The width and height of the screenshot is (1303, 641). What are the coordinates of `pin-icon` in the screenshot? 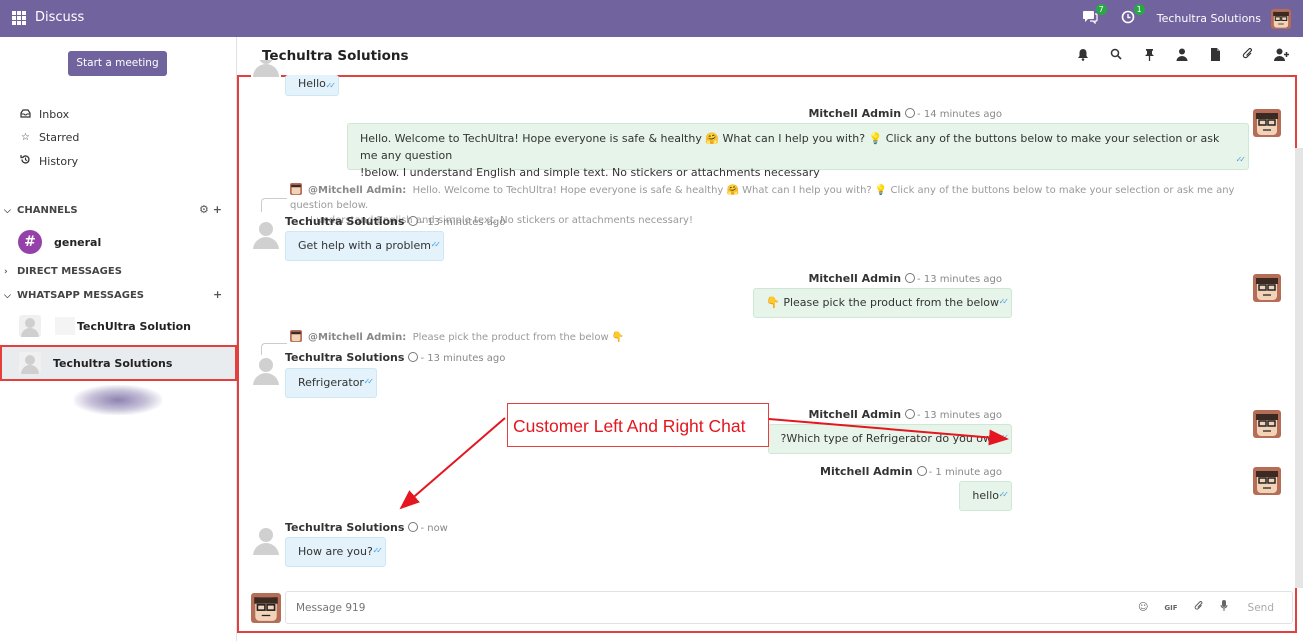 It's located at (1149, 56).